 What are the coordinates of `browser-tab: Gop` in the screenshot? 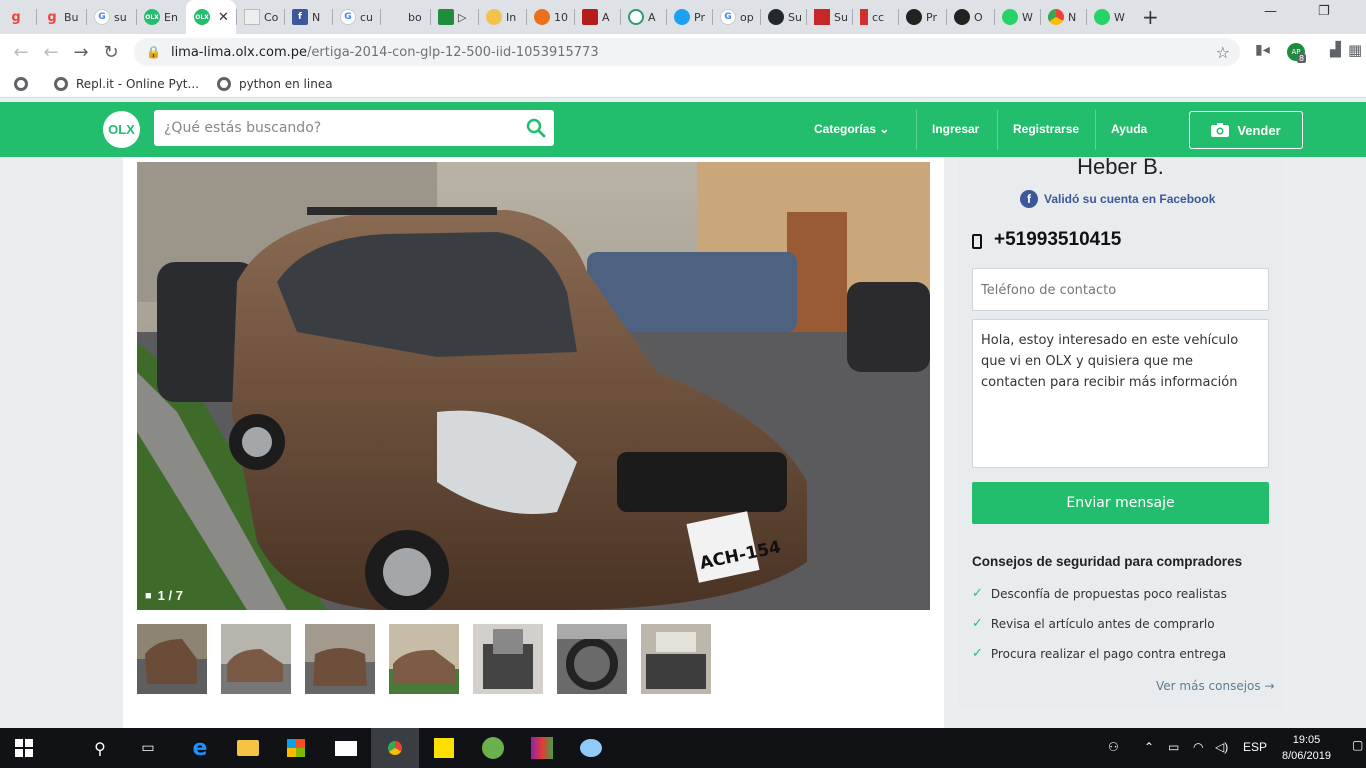 It's located at (736, 17).